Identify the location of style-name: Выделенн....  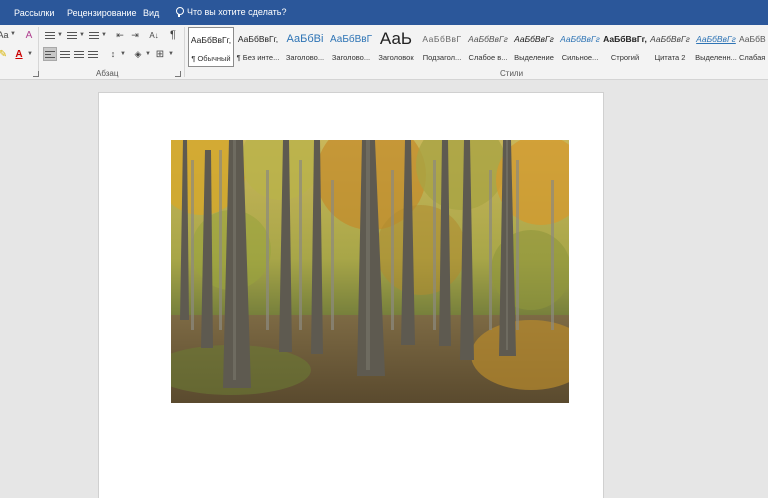
(716, 57).